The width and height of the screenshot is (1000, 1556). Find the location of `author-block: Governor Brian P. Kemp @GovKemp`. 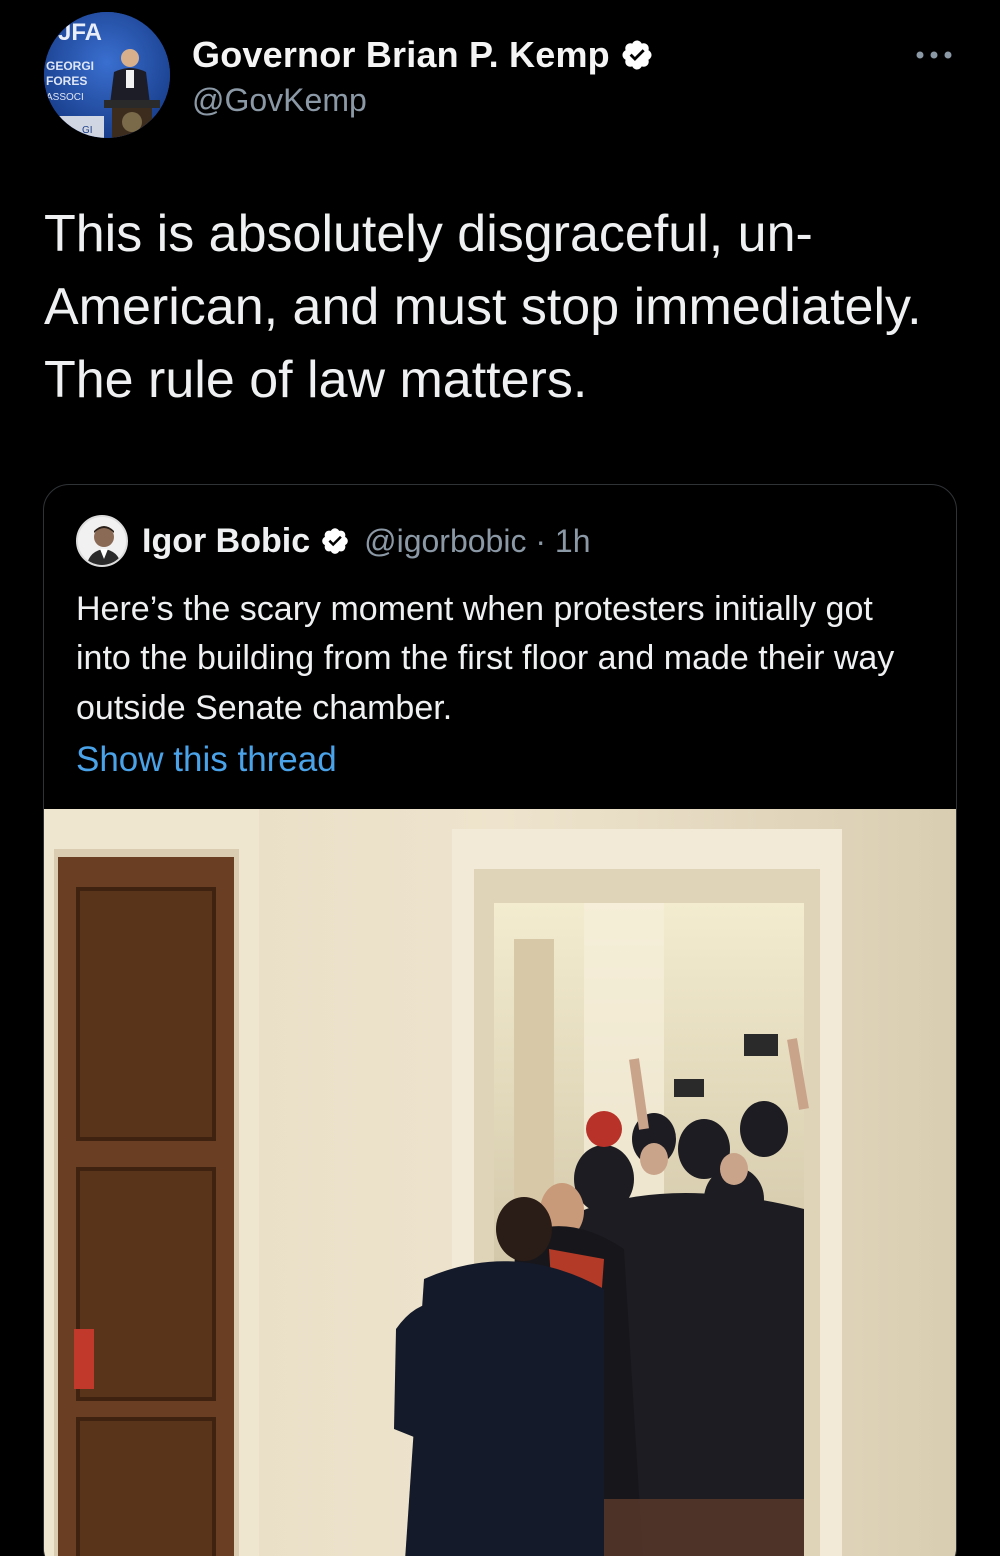

author-block: Governor Brian P. Kemp @GovKemp is located at coordinates (423, 76).